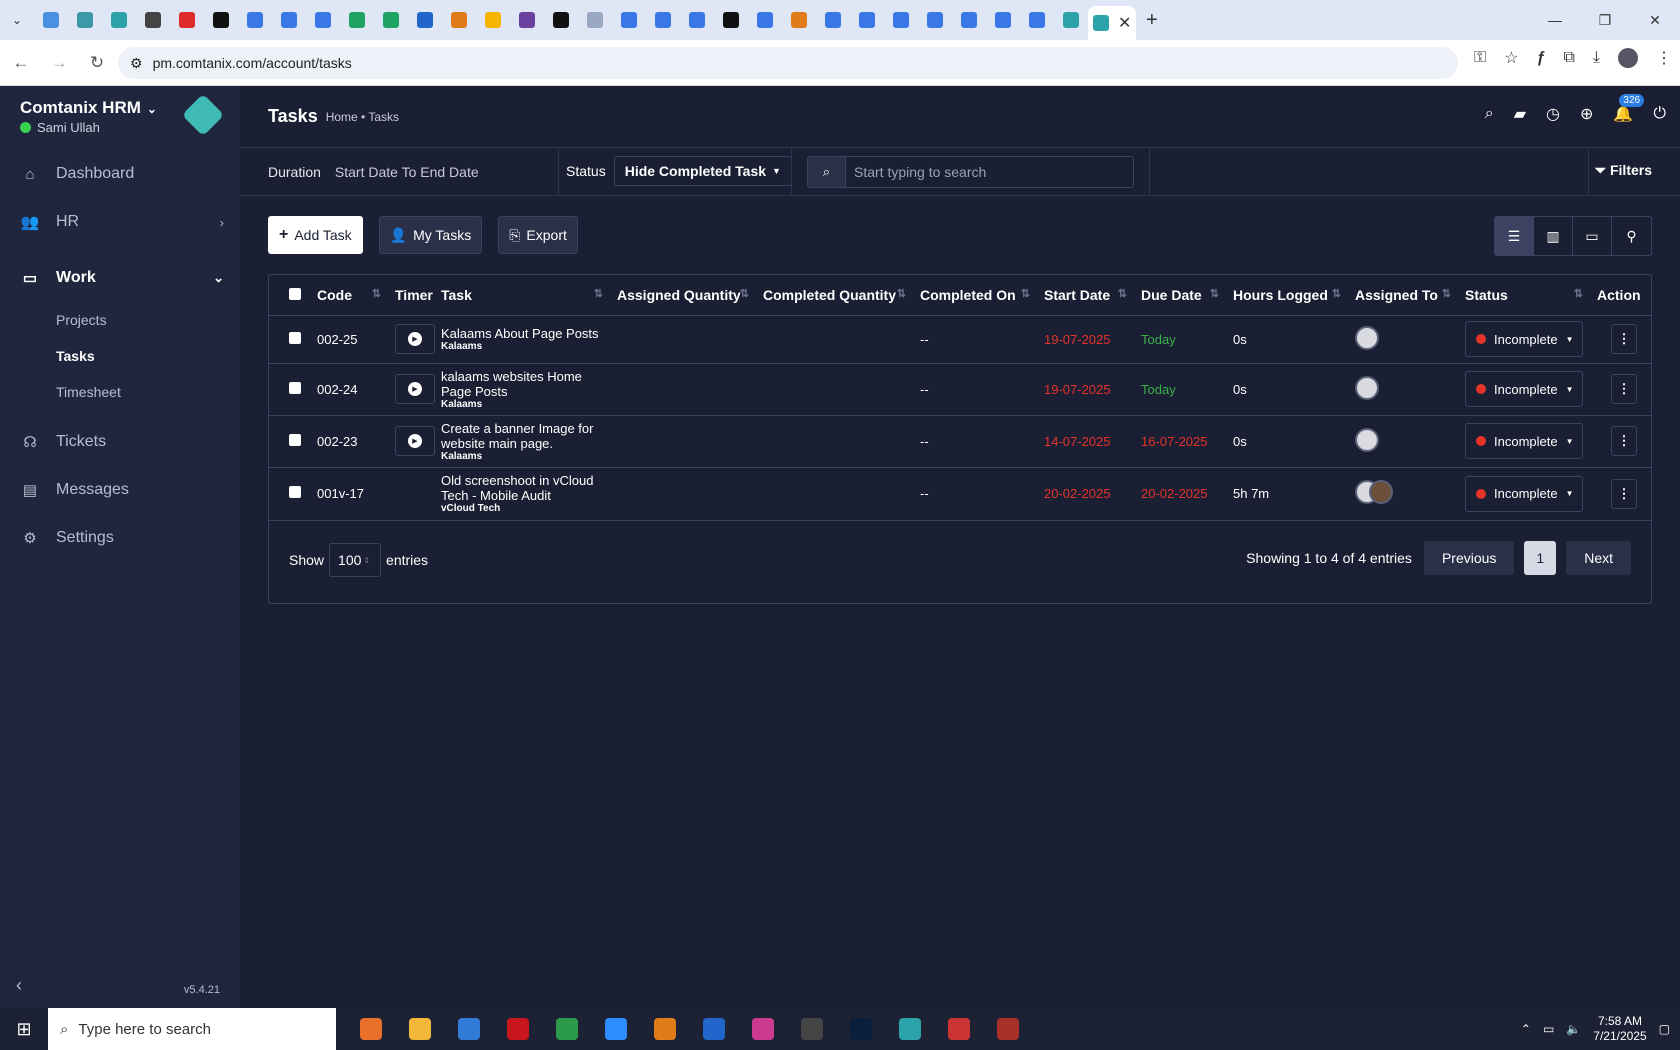  Describe the element at coordinates (1568, 58) in the screenshot. I see `extensions-icon: ⧉` at that location.